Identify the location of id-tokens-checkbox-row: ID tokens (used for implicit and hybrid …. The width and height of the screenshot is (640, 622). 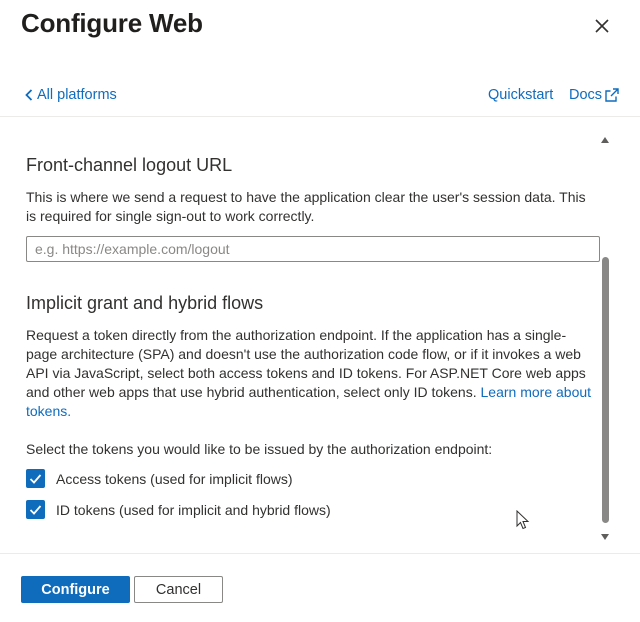
(178, 509).